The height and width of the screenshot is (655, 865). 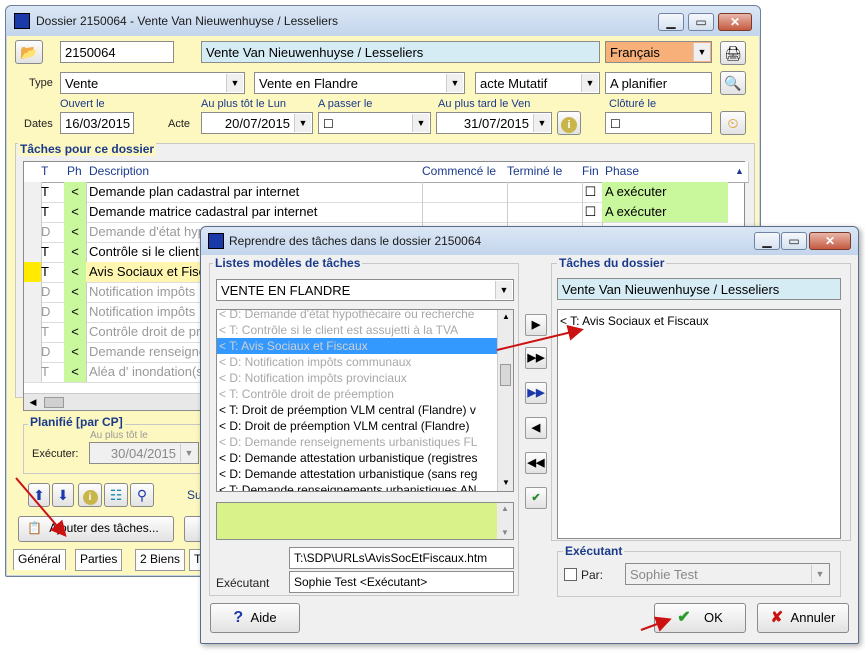 What do you see at coordinates (656, 624) in the screenshot?
I see `arrow-to-ok-button` at bounding box center [656, 624].